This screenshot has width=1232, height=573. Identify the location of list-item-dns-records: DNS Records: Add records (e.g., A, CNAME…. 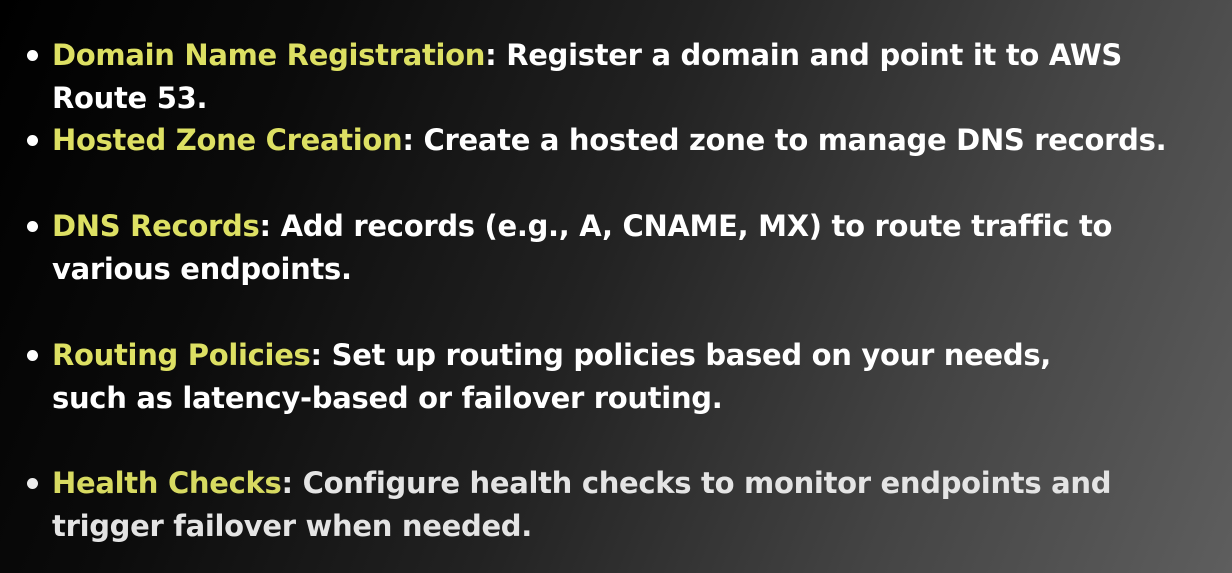
(594, 248).